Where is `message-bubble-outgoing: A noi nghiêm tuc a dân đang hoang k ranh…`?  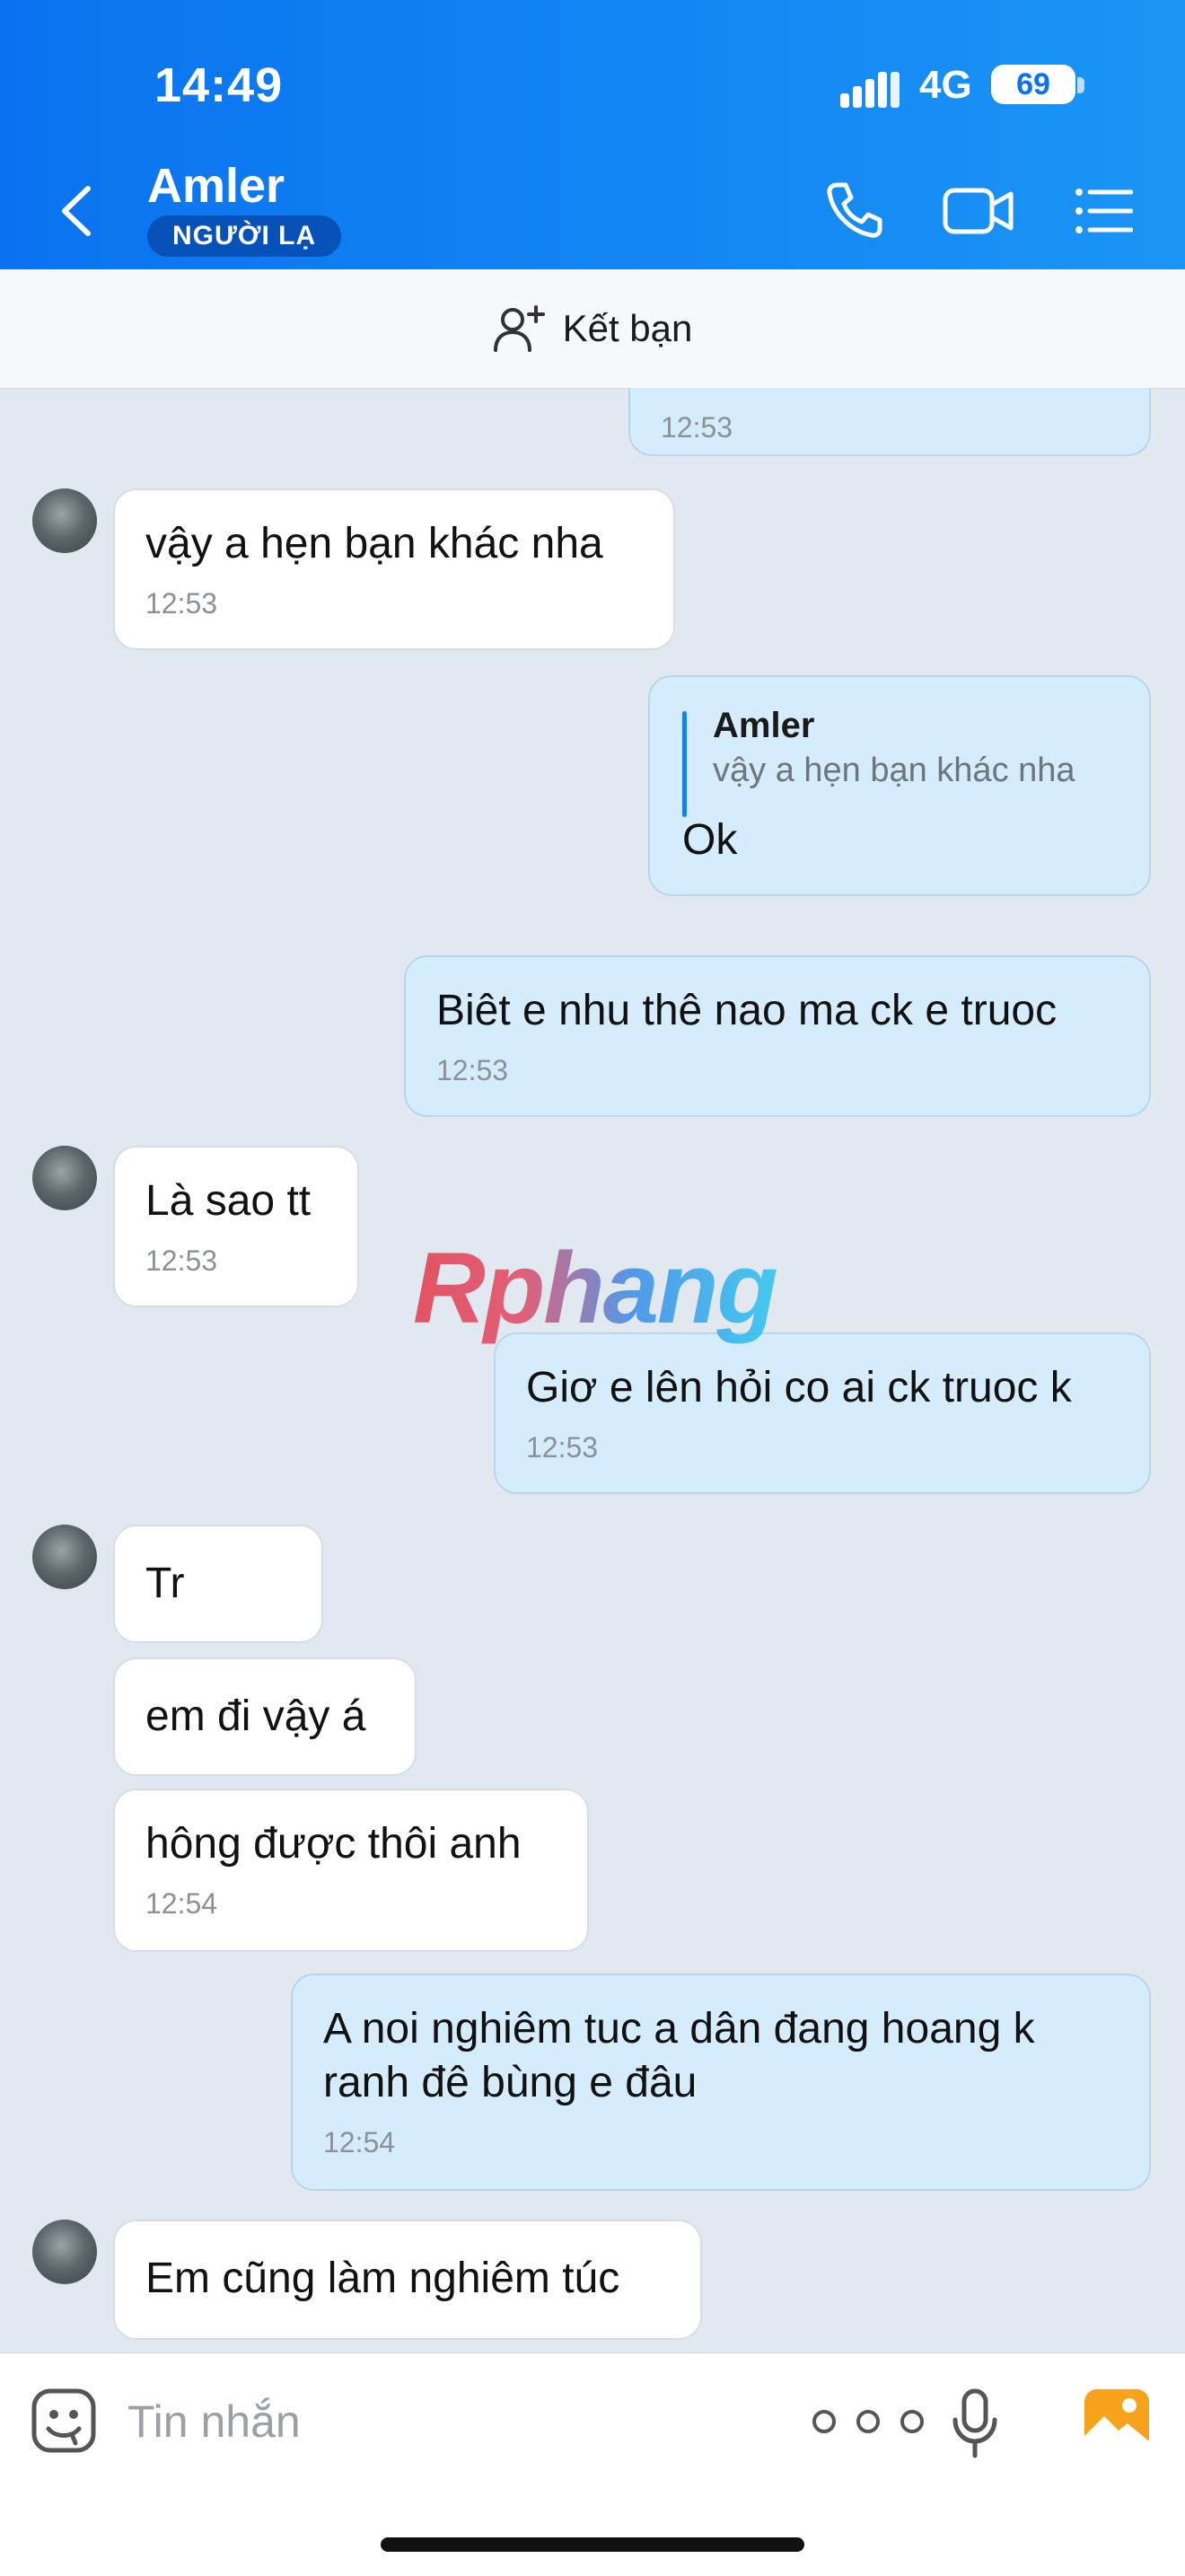 message-bubble-outgoing: A noi nghiêm tuc a dân đang hoang k ranh… is located at coordinates (721, 2083).